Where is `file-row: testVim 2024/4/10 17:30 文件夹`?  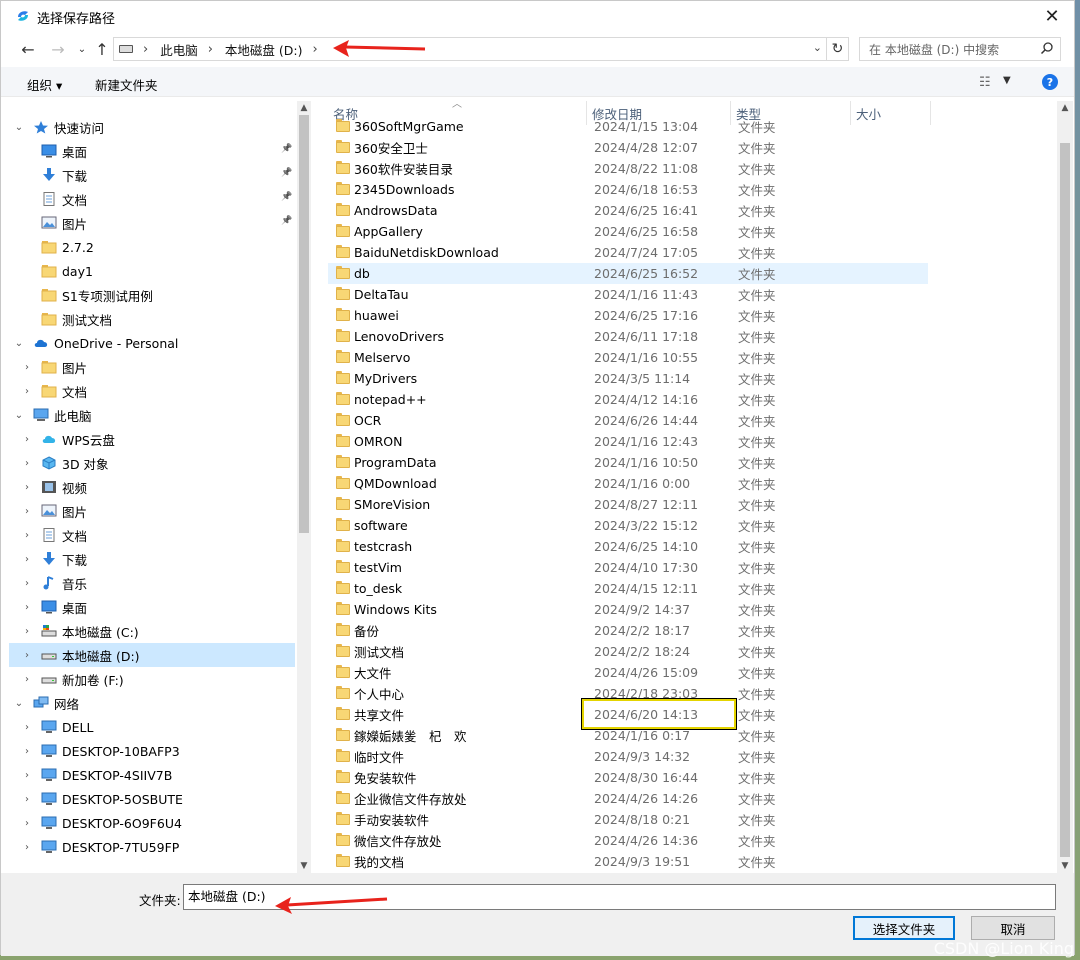
file-row: testVim 2024/4/10 17:30 文件夹 is located at coordinates (628, 567).